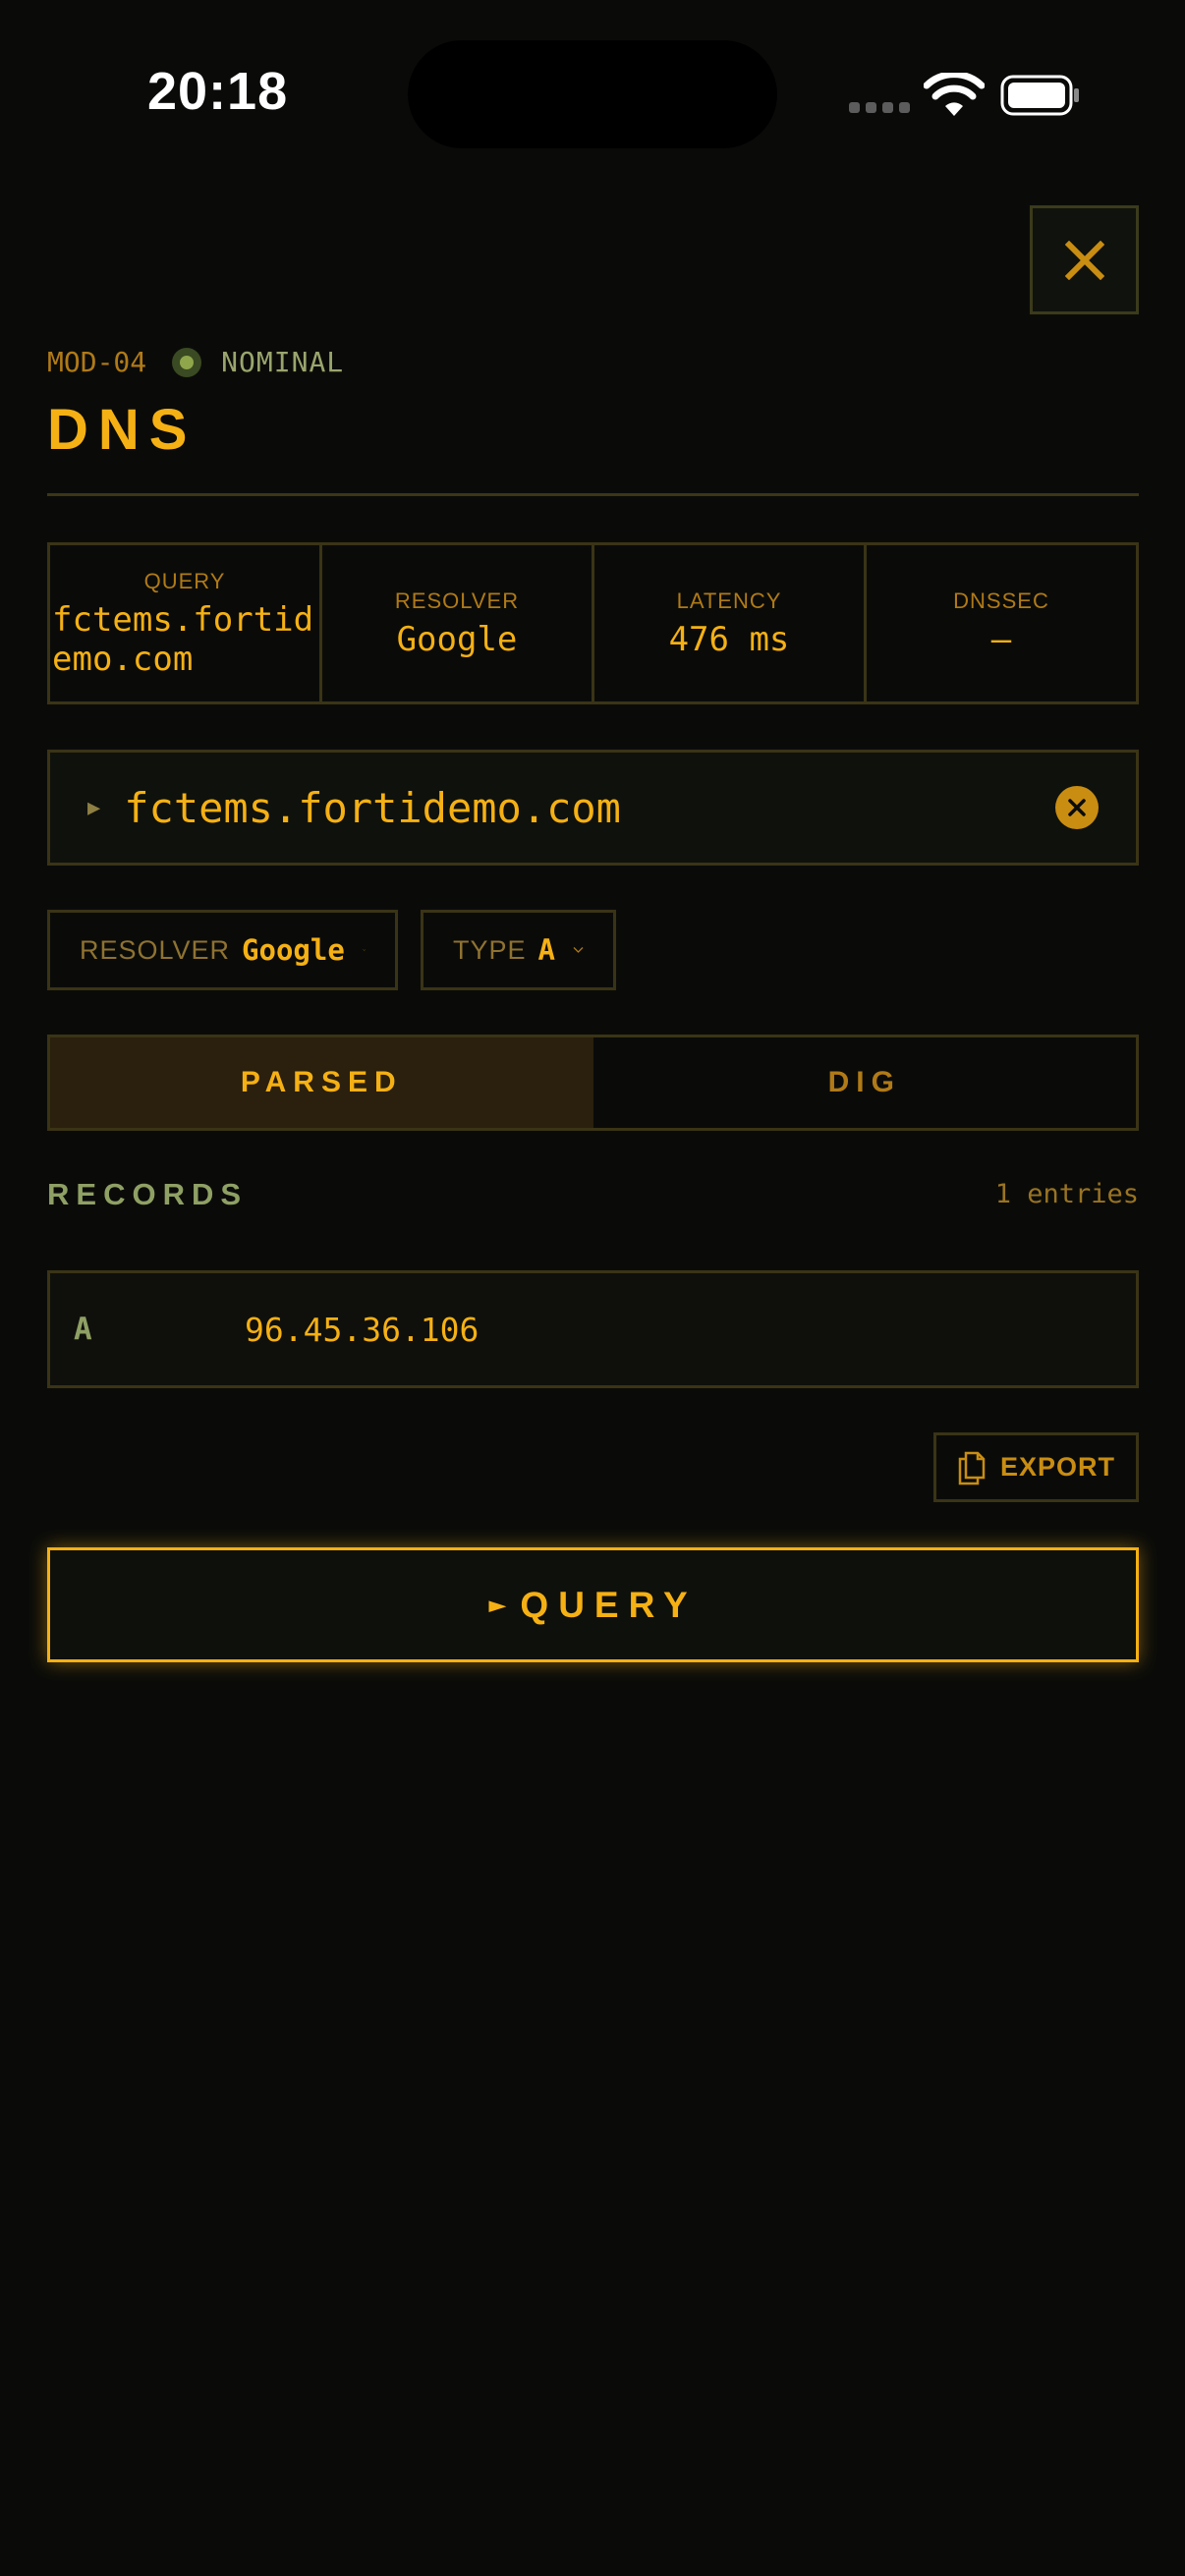 This screenshot has width=1185, height=2576. I want to click on module-status-row: MOD-04 NOMINAL, so click(196, 362).